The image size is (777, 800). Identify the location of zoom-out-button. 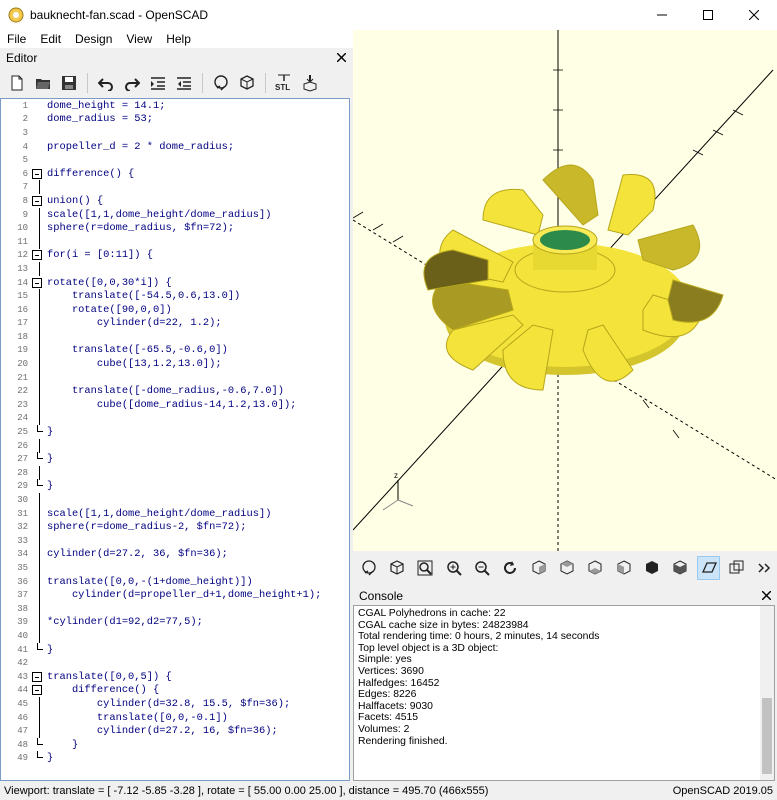
(481, 568).